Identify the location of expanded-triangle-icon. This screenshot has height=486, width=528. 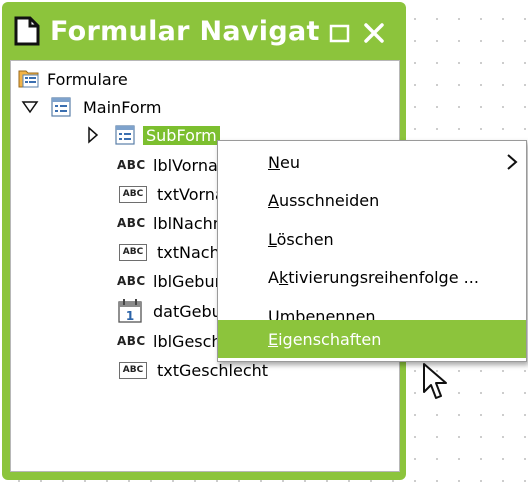
(30, 107).